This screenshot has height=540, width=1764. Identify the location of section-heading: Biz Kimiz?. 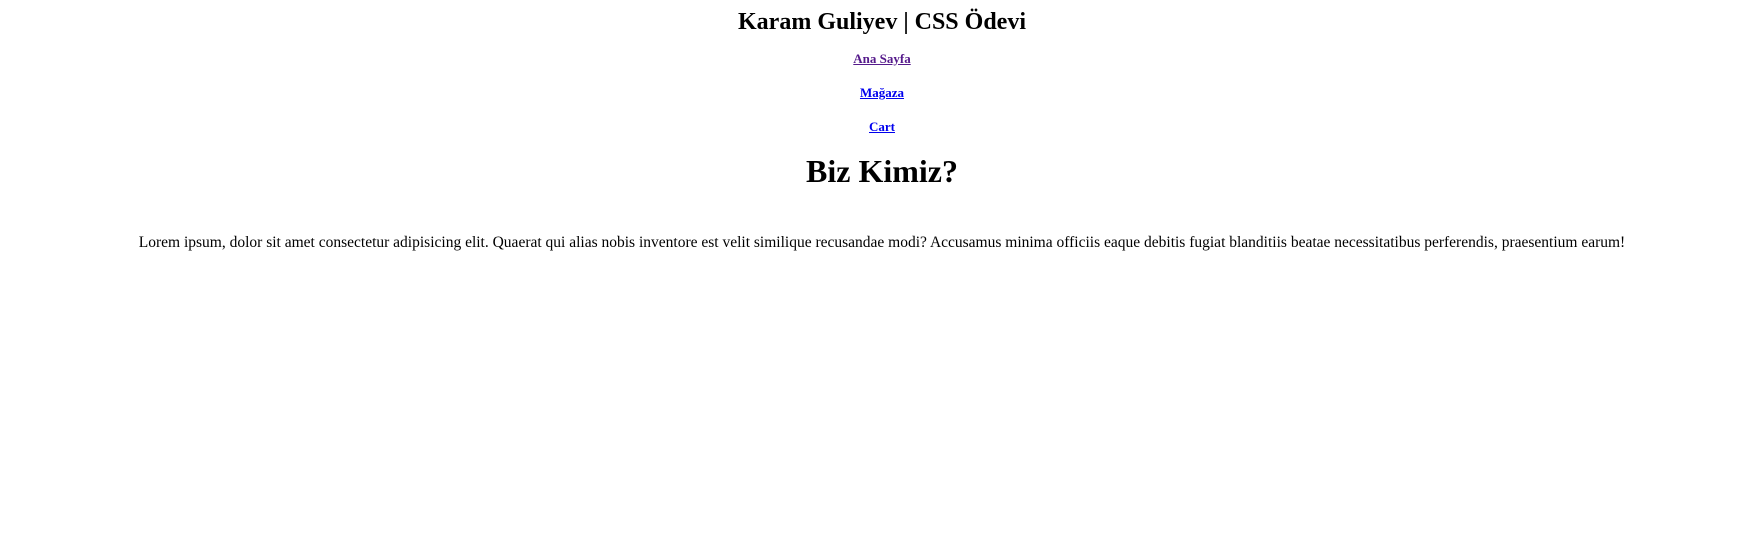
(882, 171).